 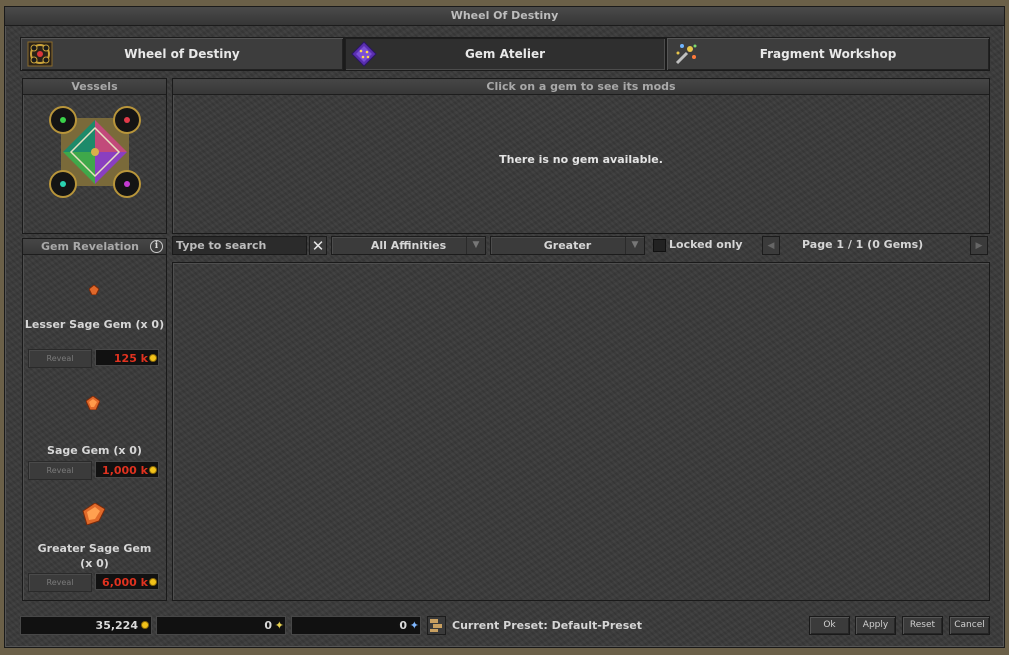 I want to click on lesser-sage-gem-name-wrap: Lesser Sage Gem (x 0), so click(x=94, y=324).